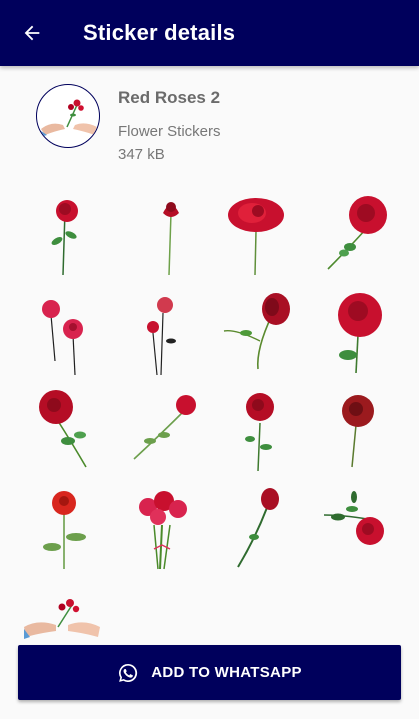  What do you see at coordinates (62, 338) in the screenshot?
I see `two-pink-roses-sticker` at bounding box center [62, 338].